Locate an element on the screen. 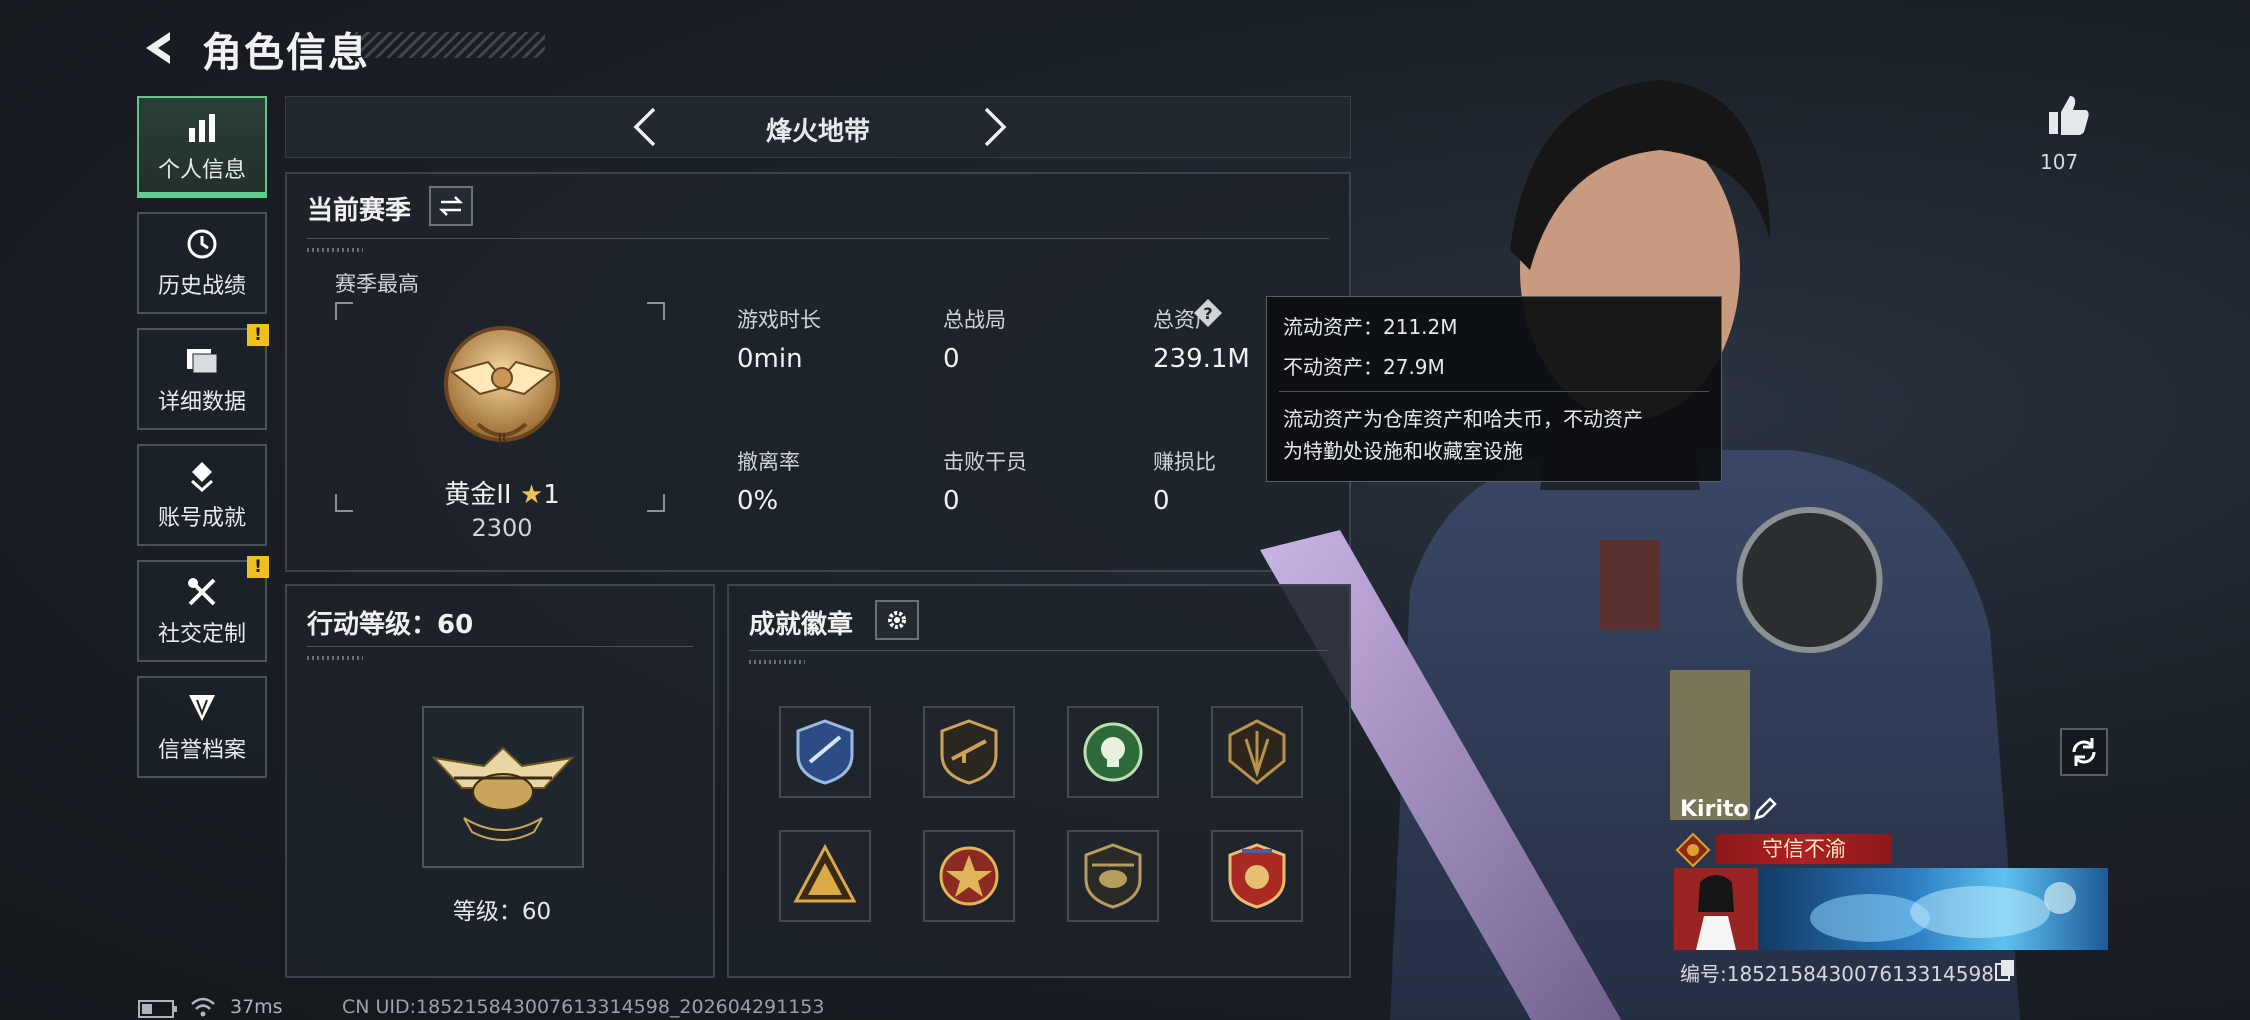 This screenshot has width=2250, height=1020. stat-value-total-matches: 0 is located at coordinates (951, 359).